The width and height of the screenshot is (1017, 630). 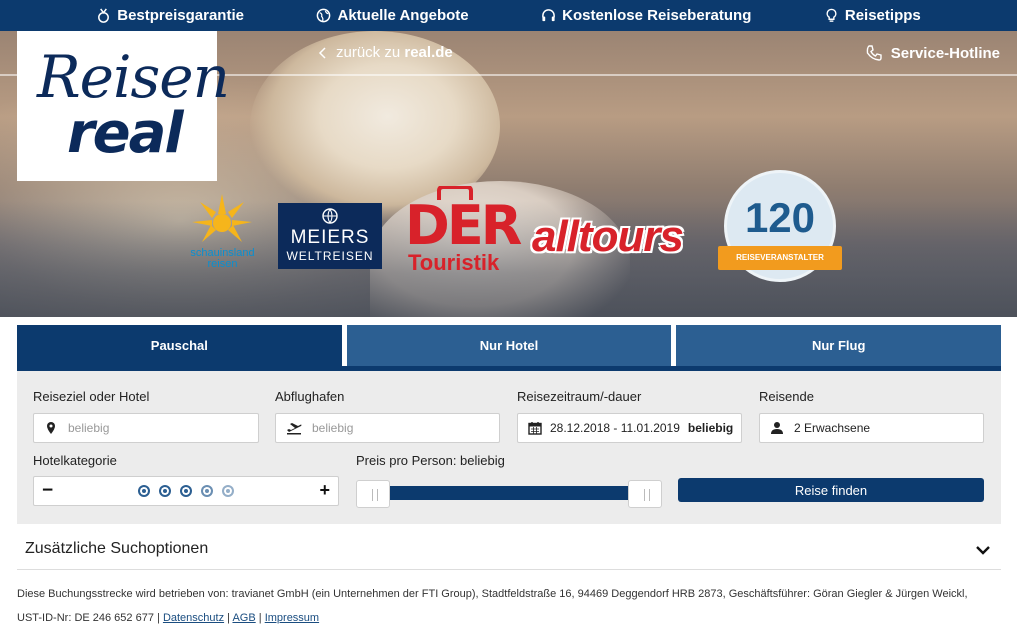 I want to click on service-hotline-link: Service-Hotline, so click(x=932, y=53).